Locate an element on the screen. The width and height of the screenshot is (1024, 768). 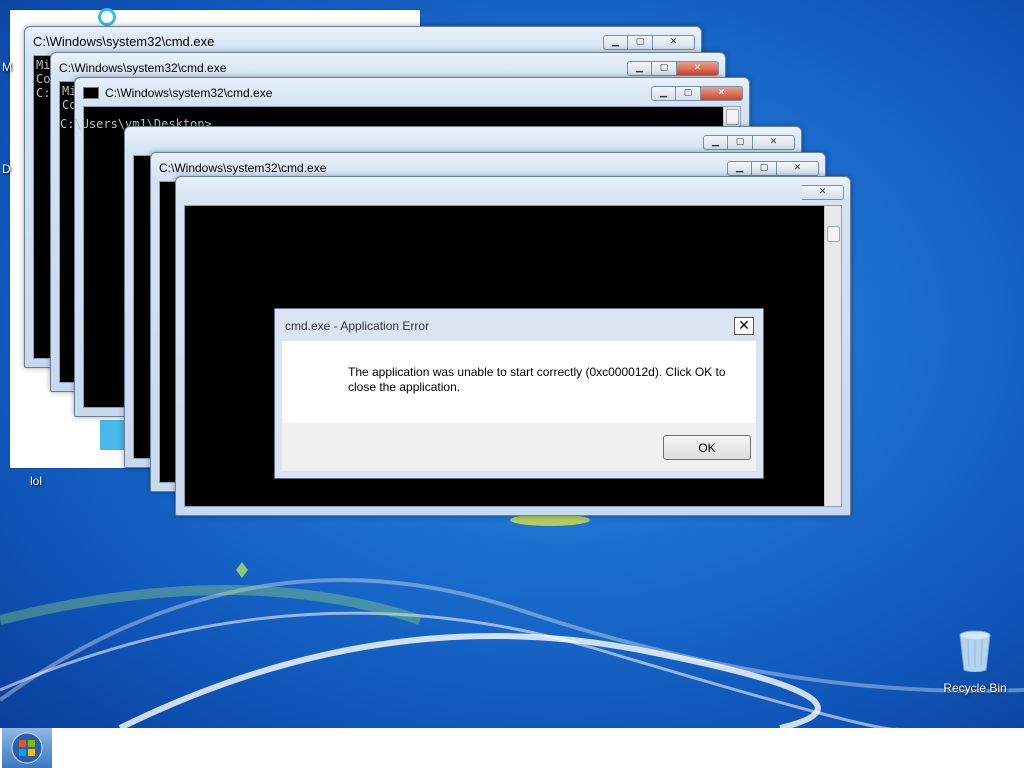
dialog-close-button: ✕ is located at coordinates (744, 326).